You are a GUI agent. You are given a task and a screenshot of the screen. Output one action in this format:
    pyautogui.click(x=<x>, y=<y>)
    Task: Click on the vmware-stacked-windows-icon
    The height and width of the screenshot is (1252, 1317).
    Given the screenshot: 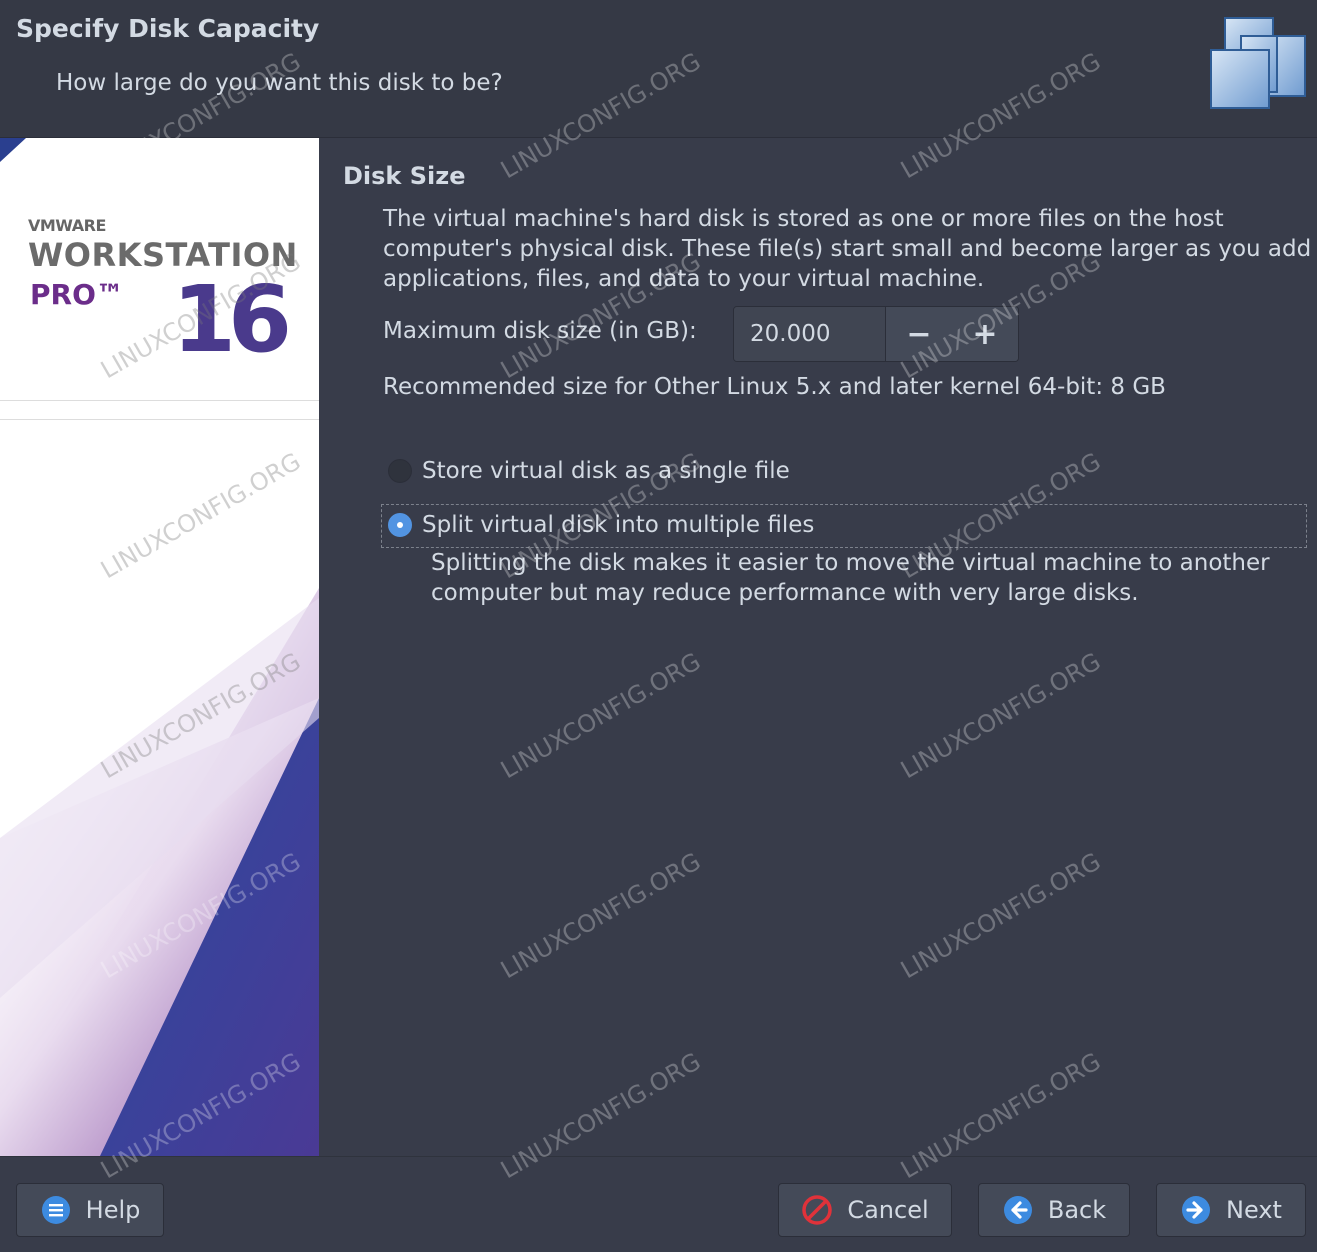 What is the action you would take?
    pyautogui.click(x=1258, y=63)
    